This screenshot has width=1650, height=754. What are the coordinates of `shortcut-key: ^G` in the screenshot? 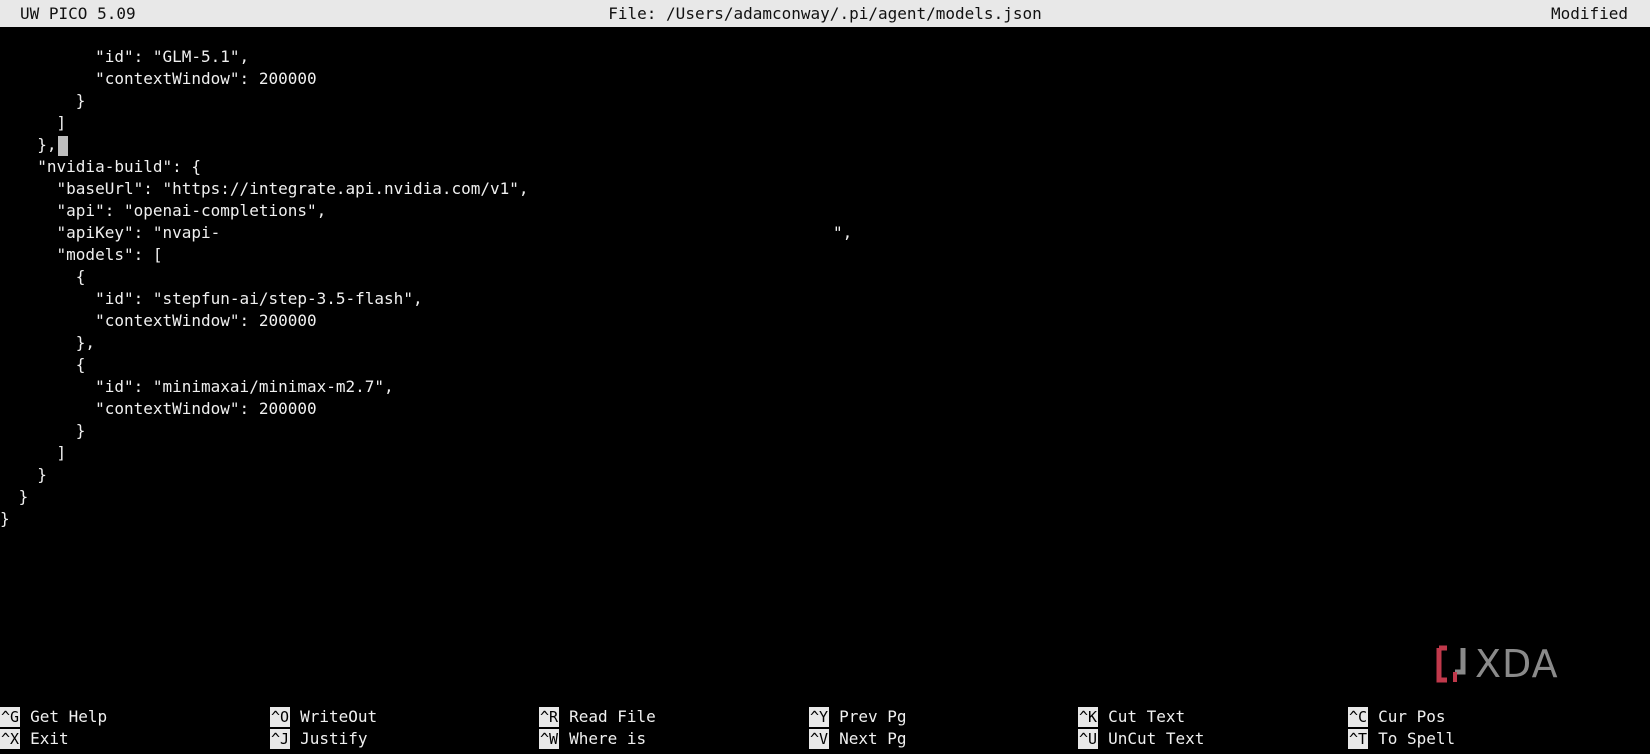 It's located at (10, 717).